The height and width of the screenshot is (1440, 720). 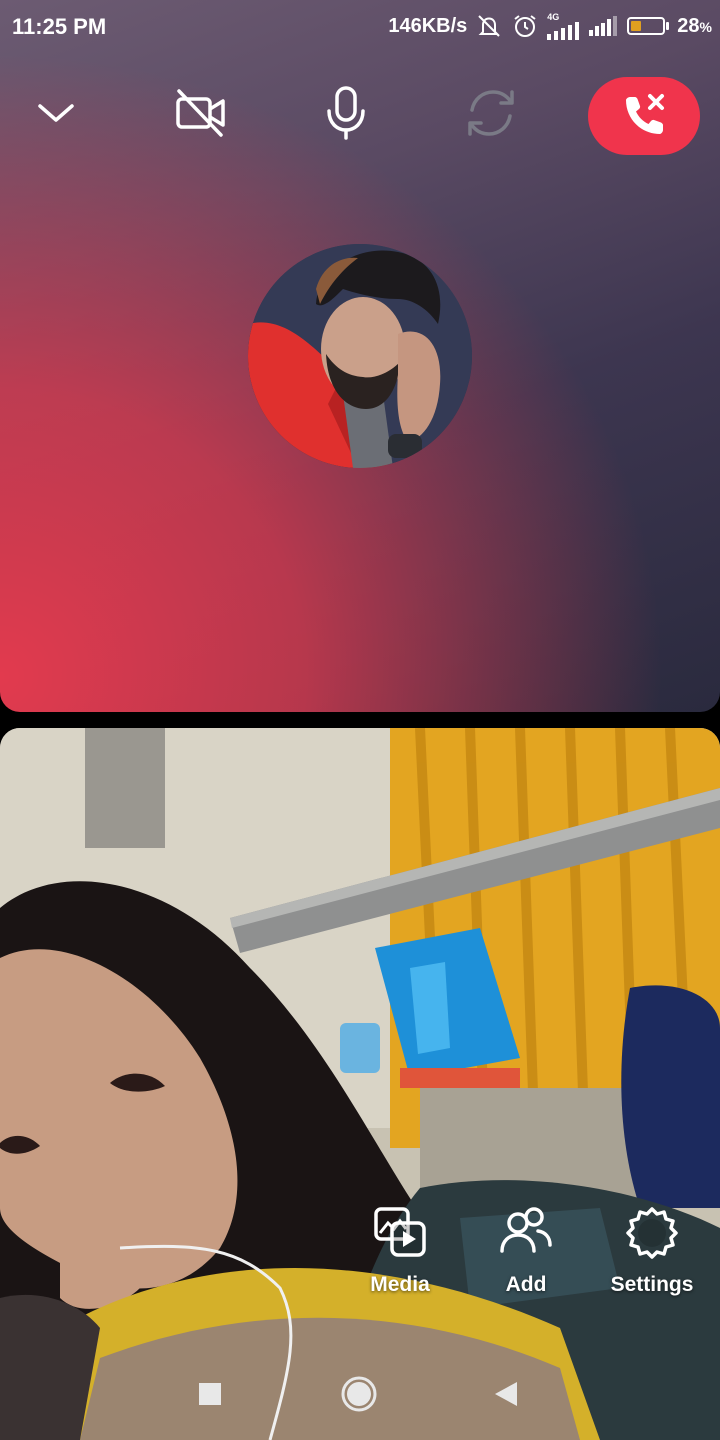 What do you see at coordinates (400, 1284) in the screenshot?
I see `media-label: Media` at bounding box center [400, 1284].